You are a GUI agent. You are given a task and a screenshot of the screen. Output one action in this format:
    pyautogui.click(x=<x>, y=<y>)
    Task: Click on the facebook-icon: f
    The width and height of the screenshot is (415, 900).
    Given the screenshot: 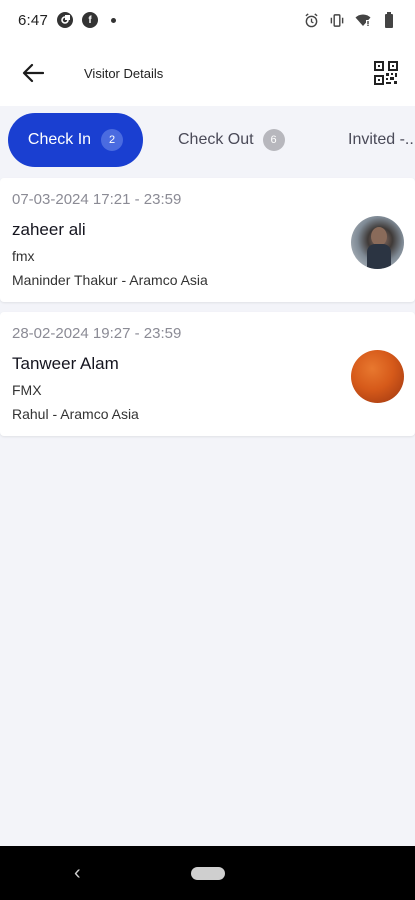 What is the action you would take?
    pyautogui.click(x=90, y=20)
    